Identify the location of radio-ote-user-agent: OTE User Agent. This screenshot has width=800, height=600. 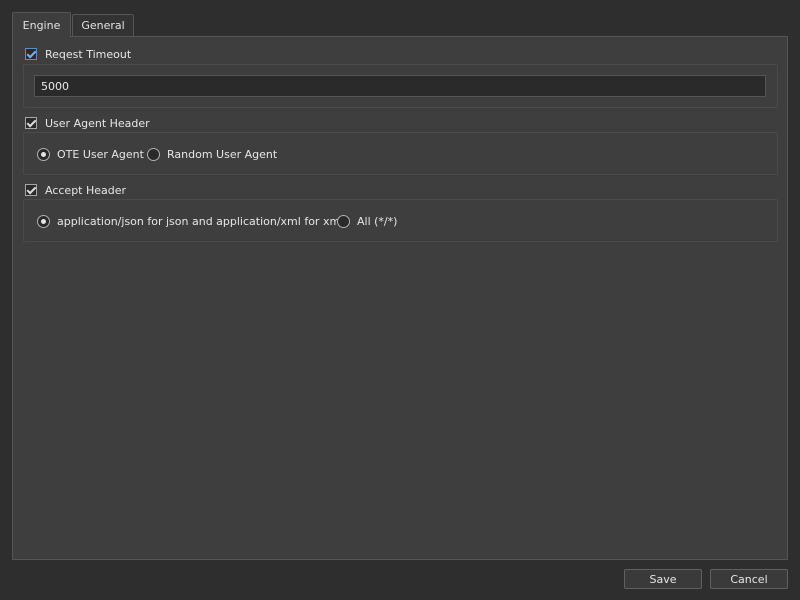
(90, 154).